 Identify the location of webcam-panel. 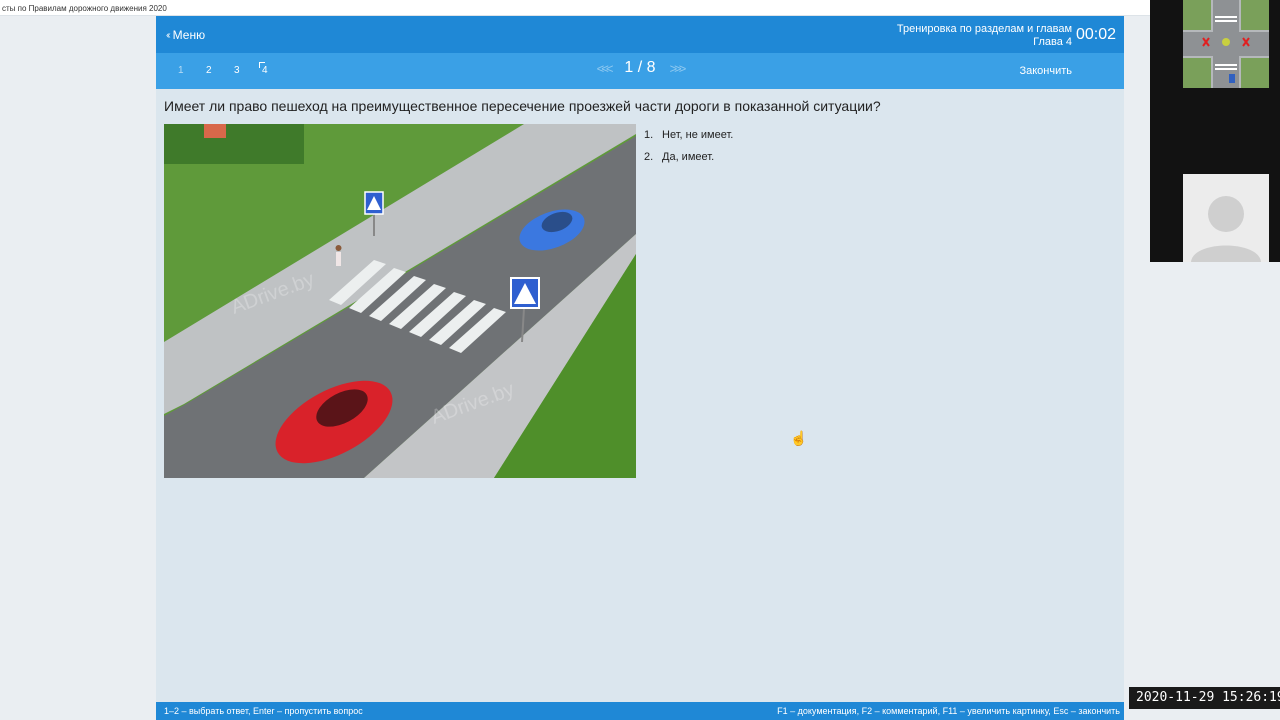
(1215, 131).